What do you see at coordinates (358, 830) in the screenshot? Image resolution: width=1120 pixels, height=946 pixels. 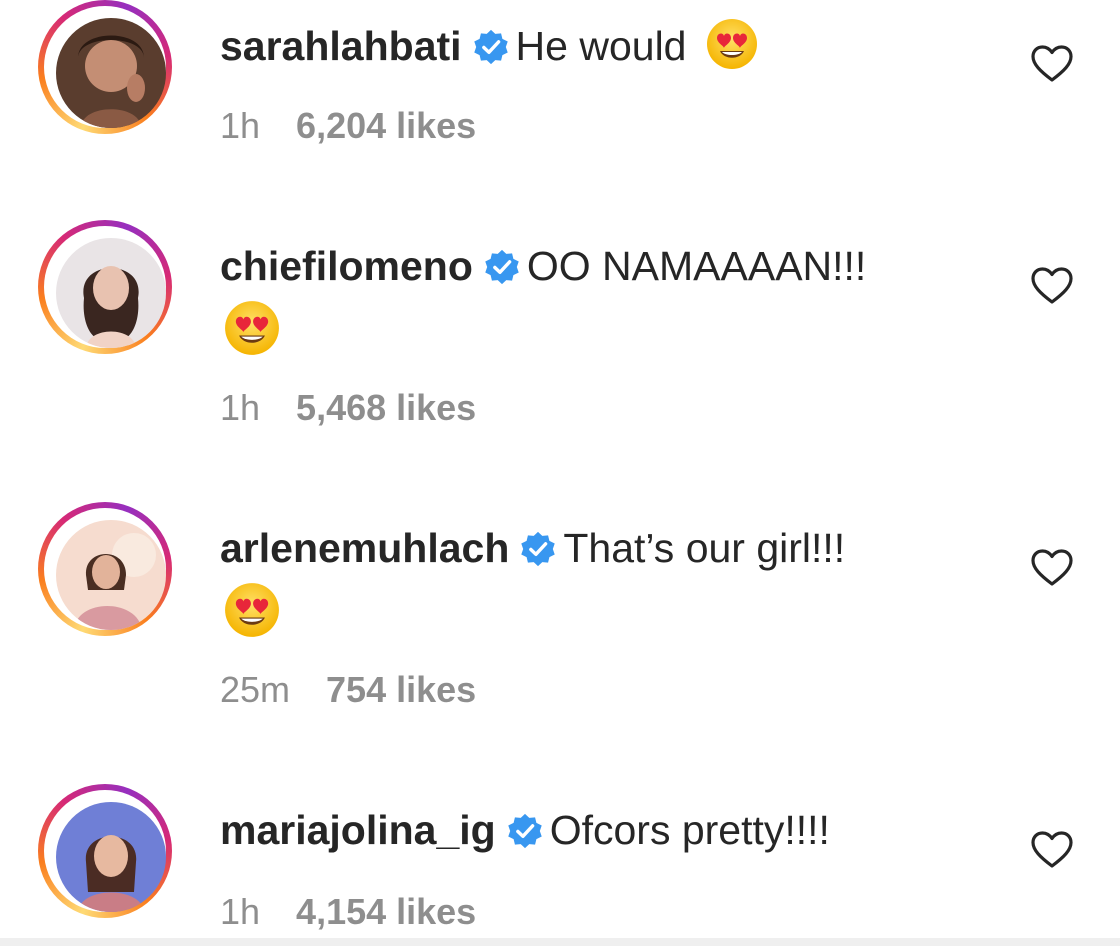 I see `username-link: mariajolina_ig` at bounding box center [358, 830].